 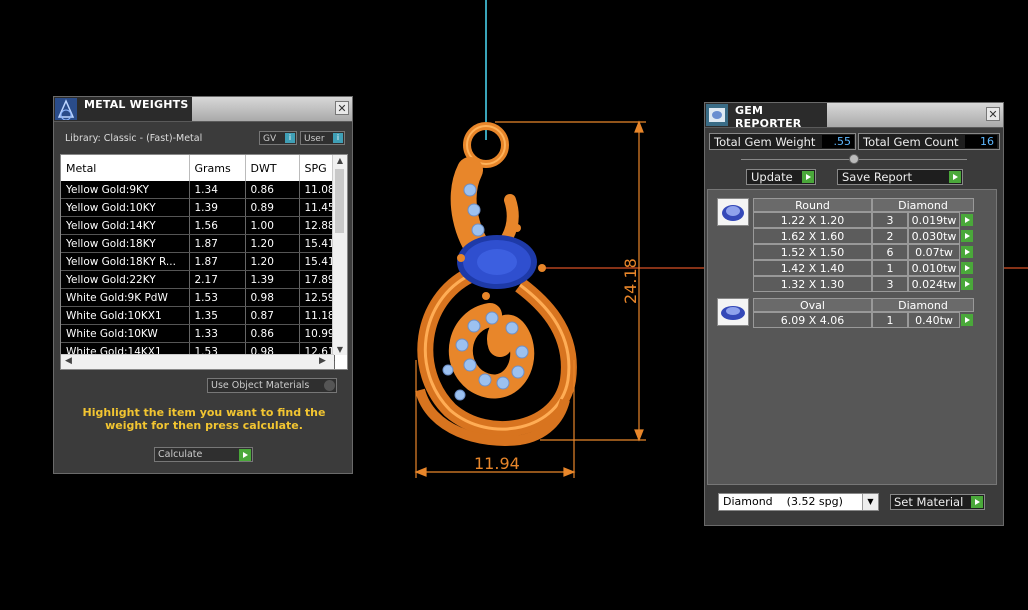 What do you see at coordinates (125, 315) in the screenshot?
I see `metal-name-cell: White Gold:10KX1` at bounding box center [125, 315].